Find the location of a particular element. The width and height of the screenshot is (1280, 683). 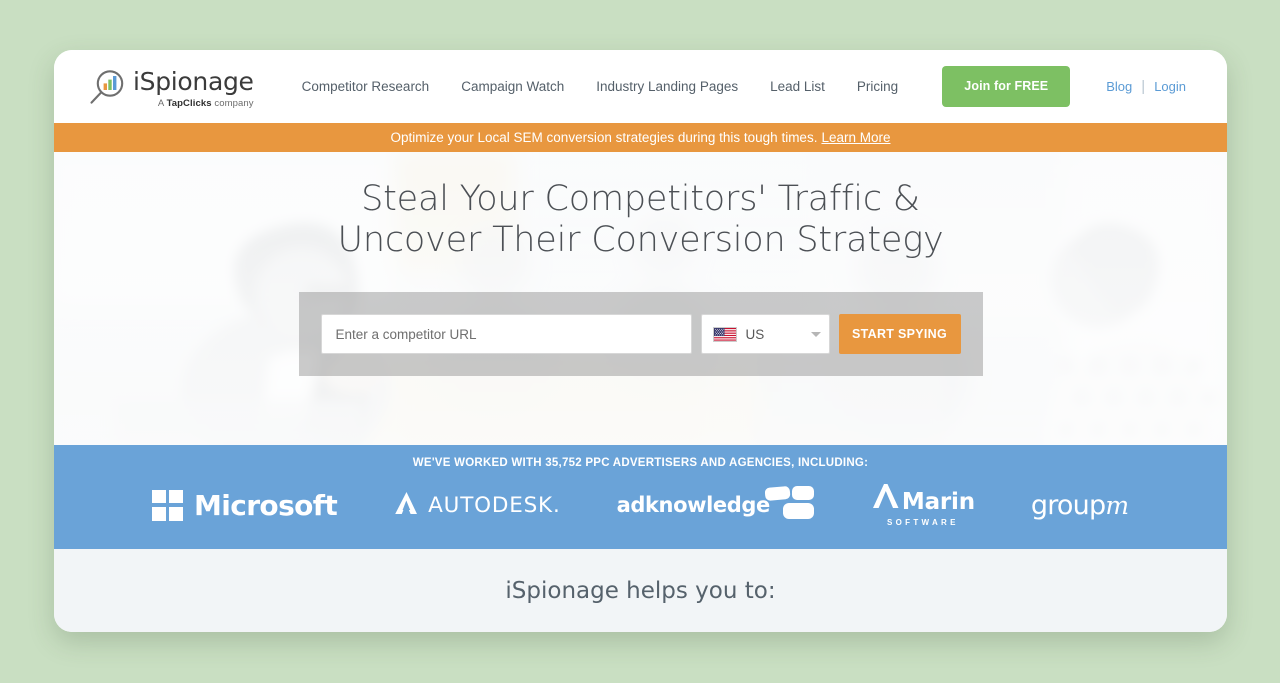

brand-tagline: A TapClicks company is located at coordinates (205, 103).